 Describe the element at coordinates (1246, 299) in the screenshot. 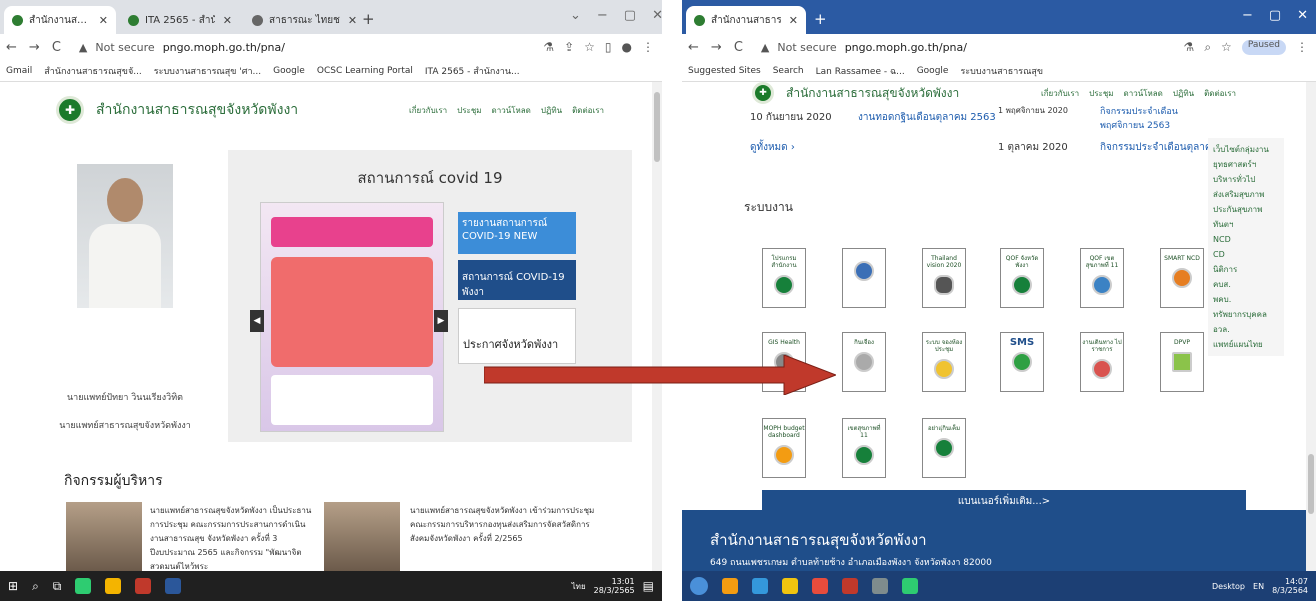

I see `dept-menu-item: พคบ.` at that location.